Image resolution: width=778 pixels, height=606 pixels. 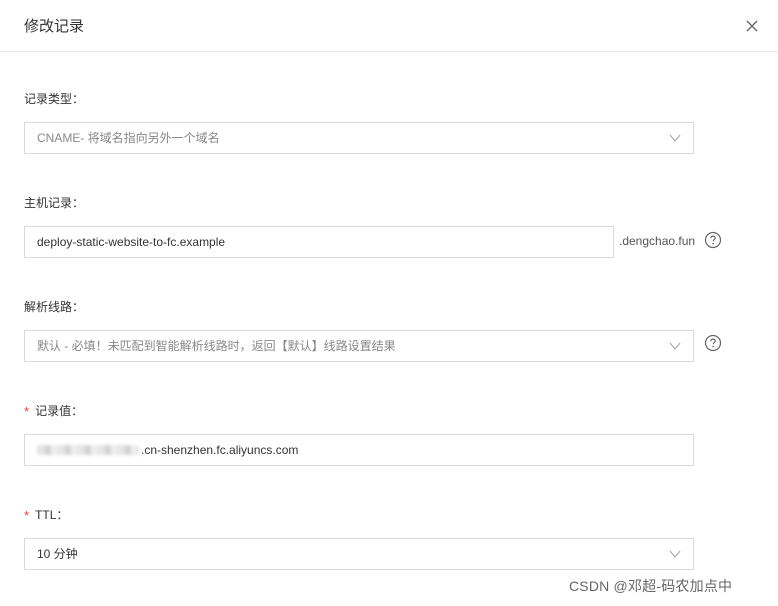 I want to click on host-record-input: deploy-static-website-to-fc.example, so click(x=319, y=242).